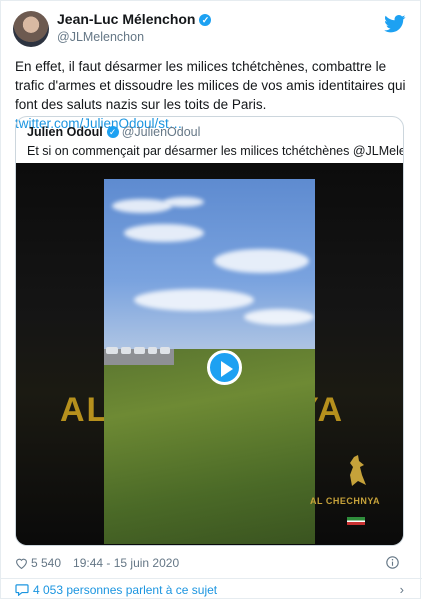 This screenshot has width=422, height=600. I want to click on avatar, so click(31, 29).